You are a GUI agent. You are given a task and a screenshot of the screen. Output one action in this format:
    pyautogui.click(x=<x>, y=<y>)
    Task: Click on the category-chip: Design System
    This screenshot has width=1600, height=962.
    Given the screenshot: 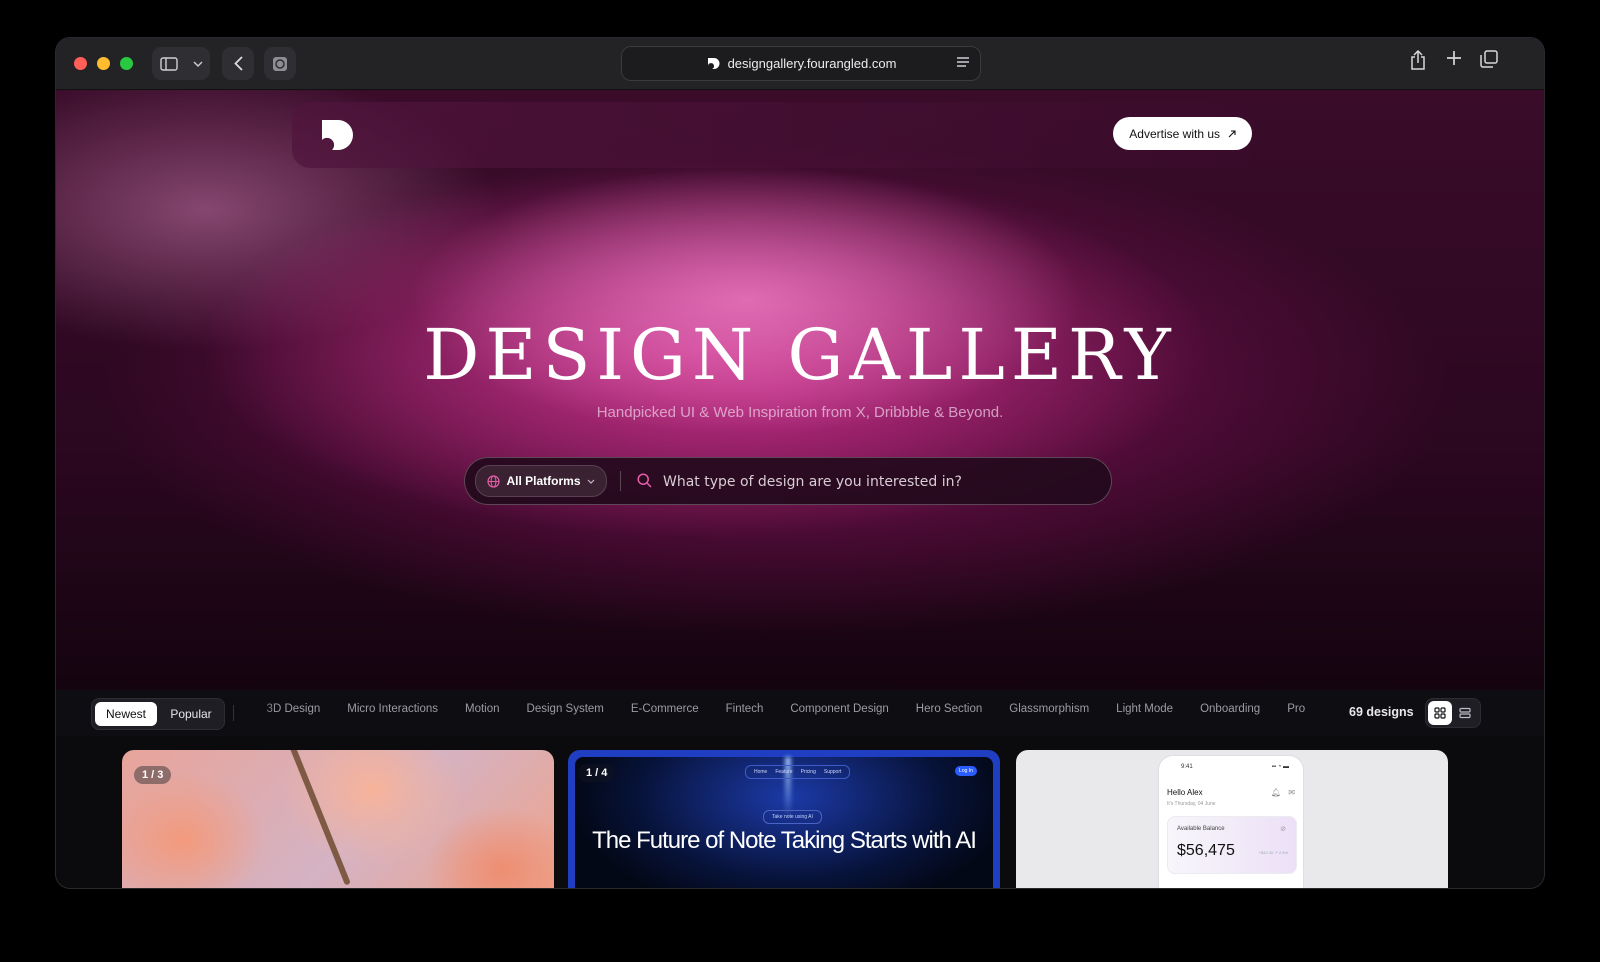 What is the action you would take?
    pyautogui.click(x=565, y=709)
    